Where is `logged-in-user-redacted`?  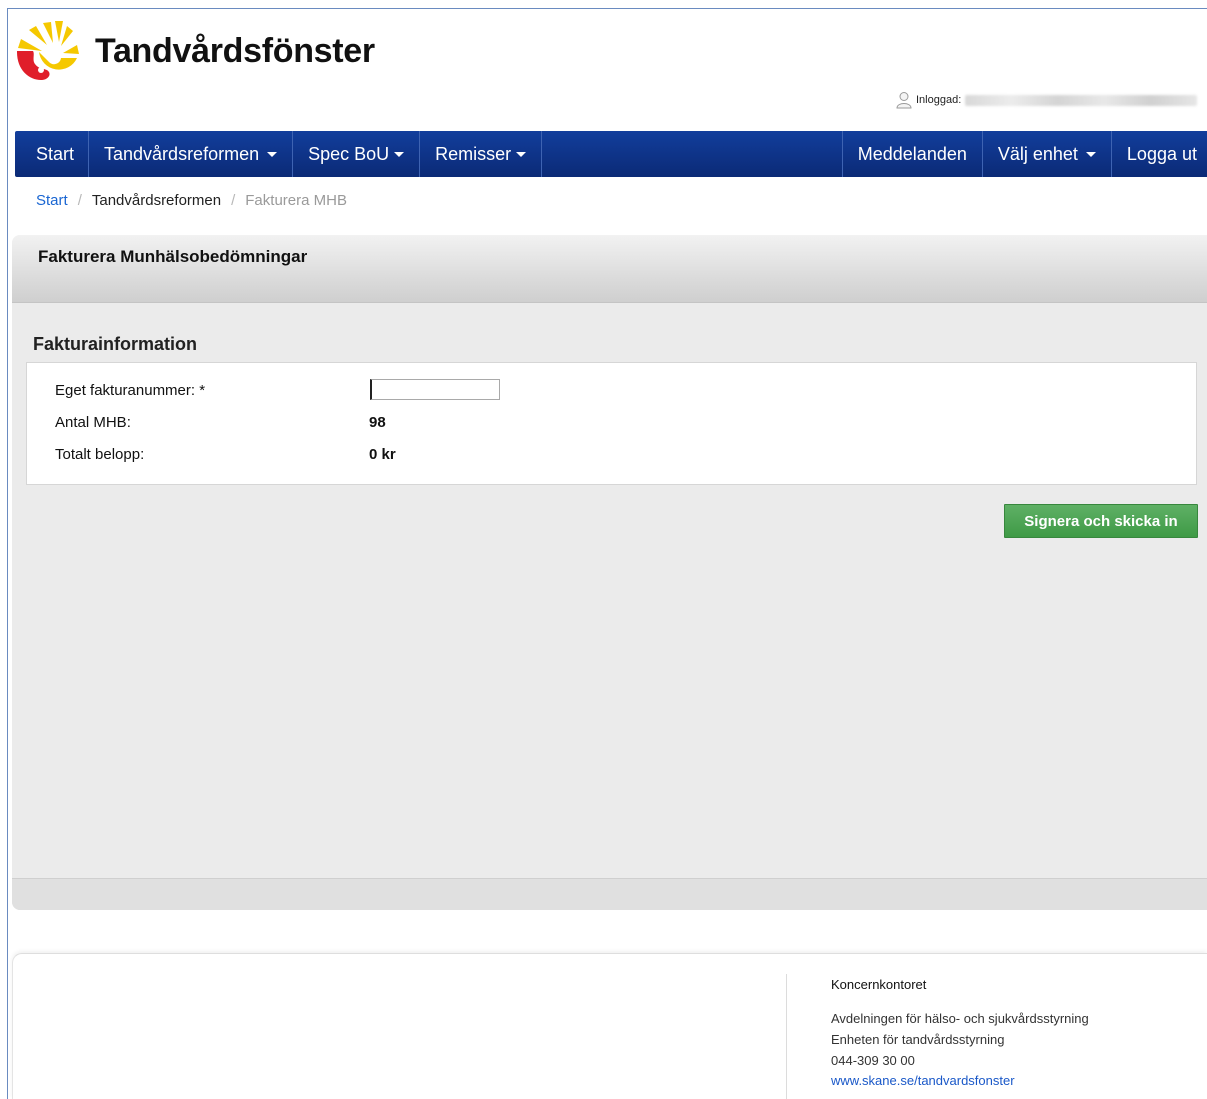
logged-in-user-redacted is located at coordinates (1081, 100).